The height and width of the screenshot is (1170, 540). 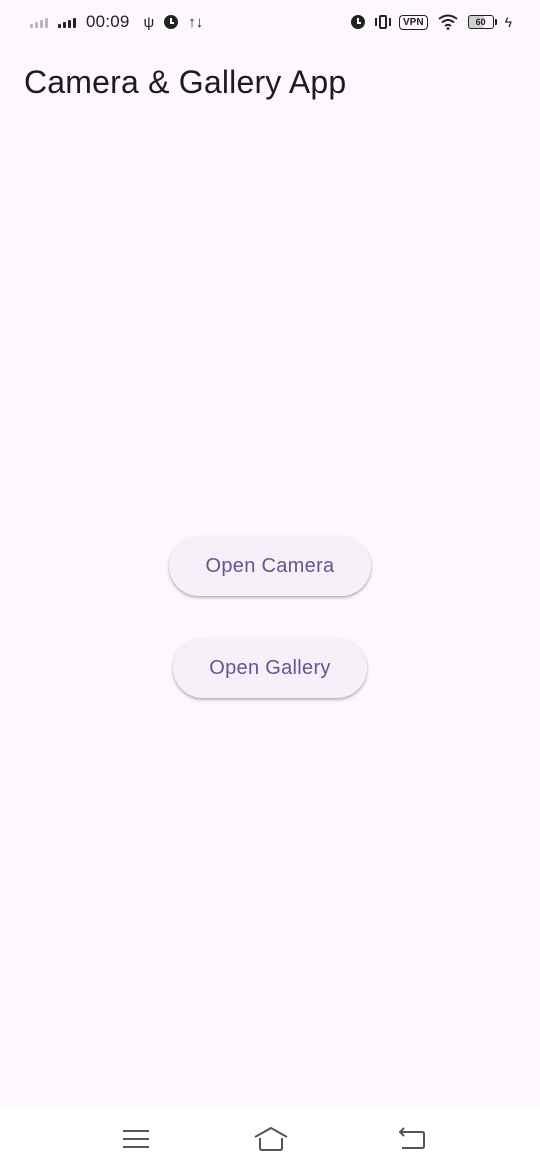 I want to click on back-icon, so click(x=411, y=1139).